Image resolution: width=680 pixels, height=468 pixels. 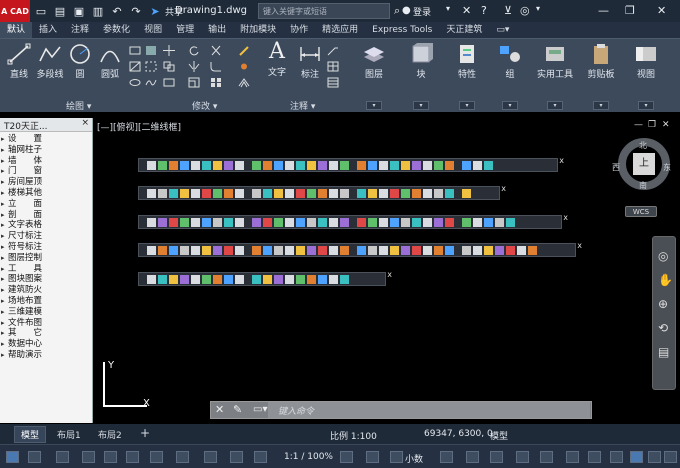 I want to click on floating-toolbar-2: x, so click(x=322, y=192).